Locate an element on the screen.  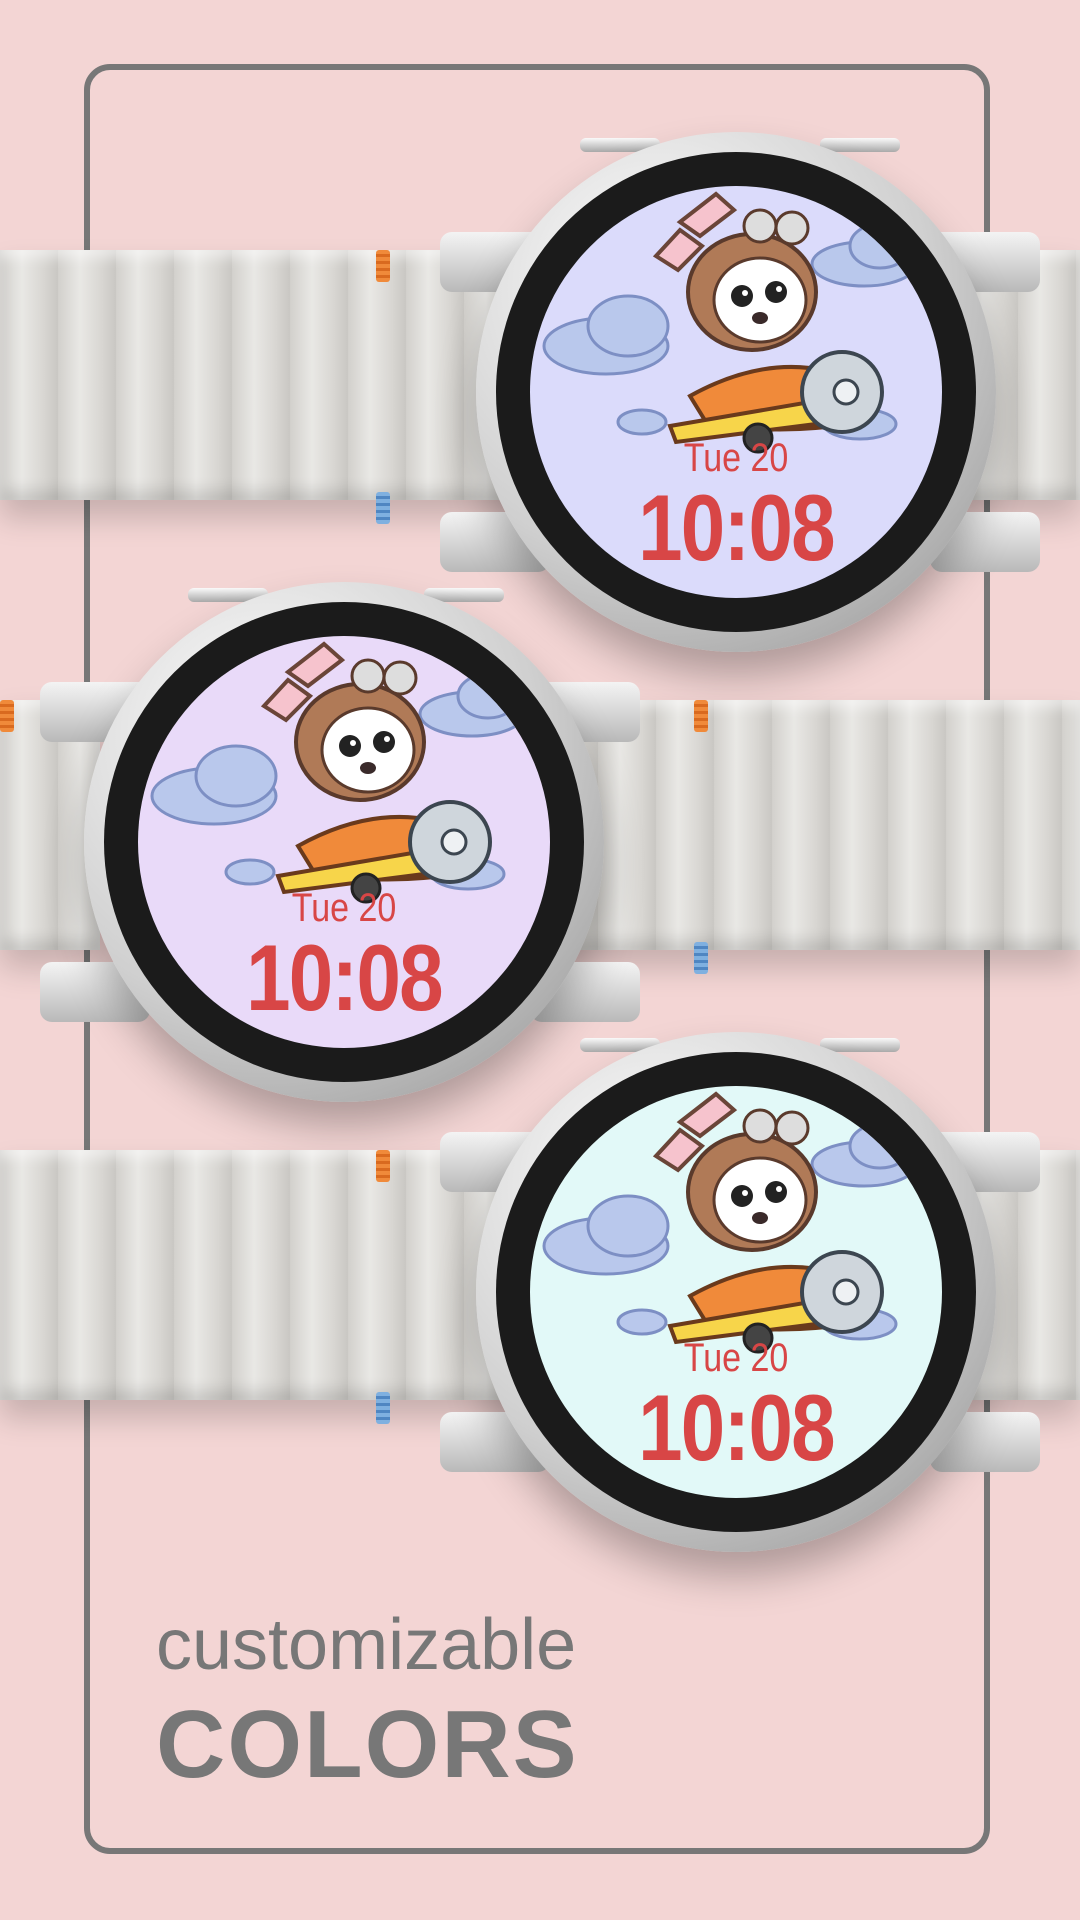
caption-title: COLORS is located at coordinates (367, 1744).